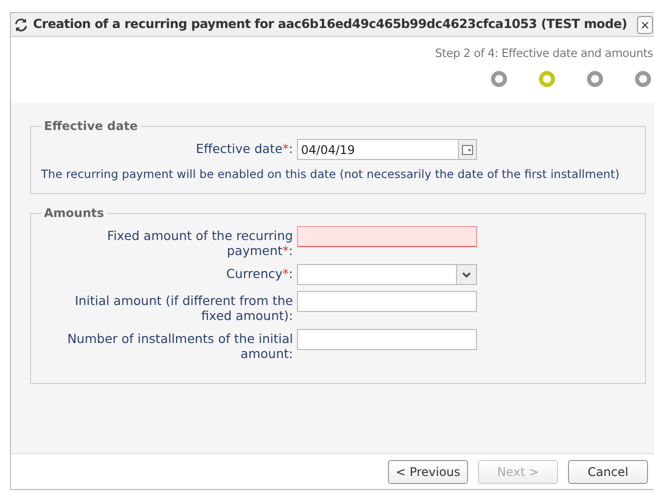 This screenshot has width=654, height=493. Describe the element at coordinates (183, 308) in the screenshot. I see `field-label: Initial amount (if different from the fixed amount):` at that location.